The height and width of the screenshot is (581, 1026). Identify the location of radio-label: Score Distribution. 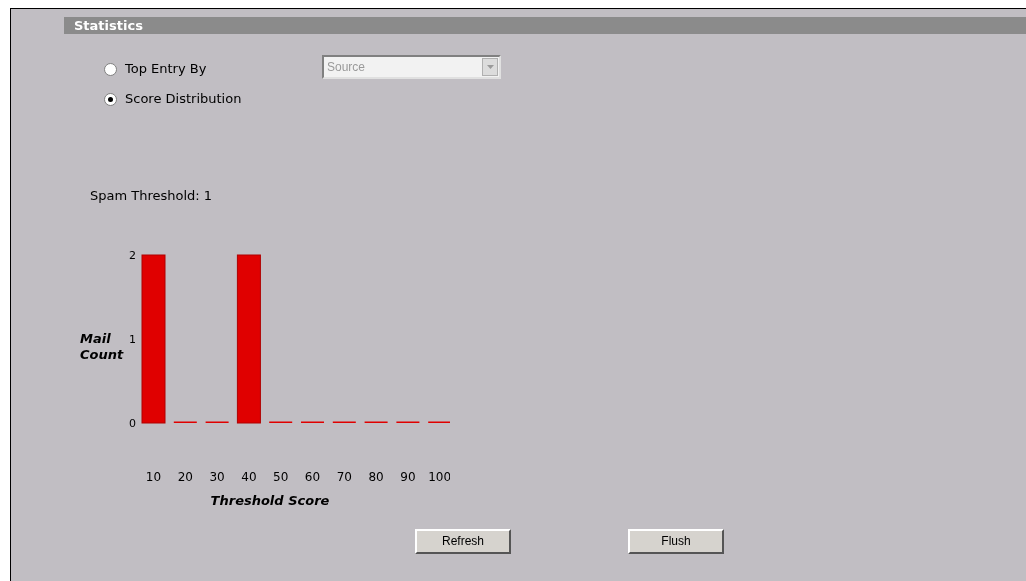
(183, 99).